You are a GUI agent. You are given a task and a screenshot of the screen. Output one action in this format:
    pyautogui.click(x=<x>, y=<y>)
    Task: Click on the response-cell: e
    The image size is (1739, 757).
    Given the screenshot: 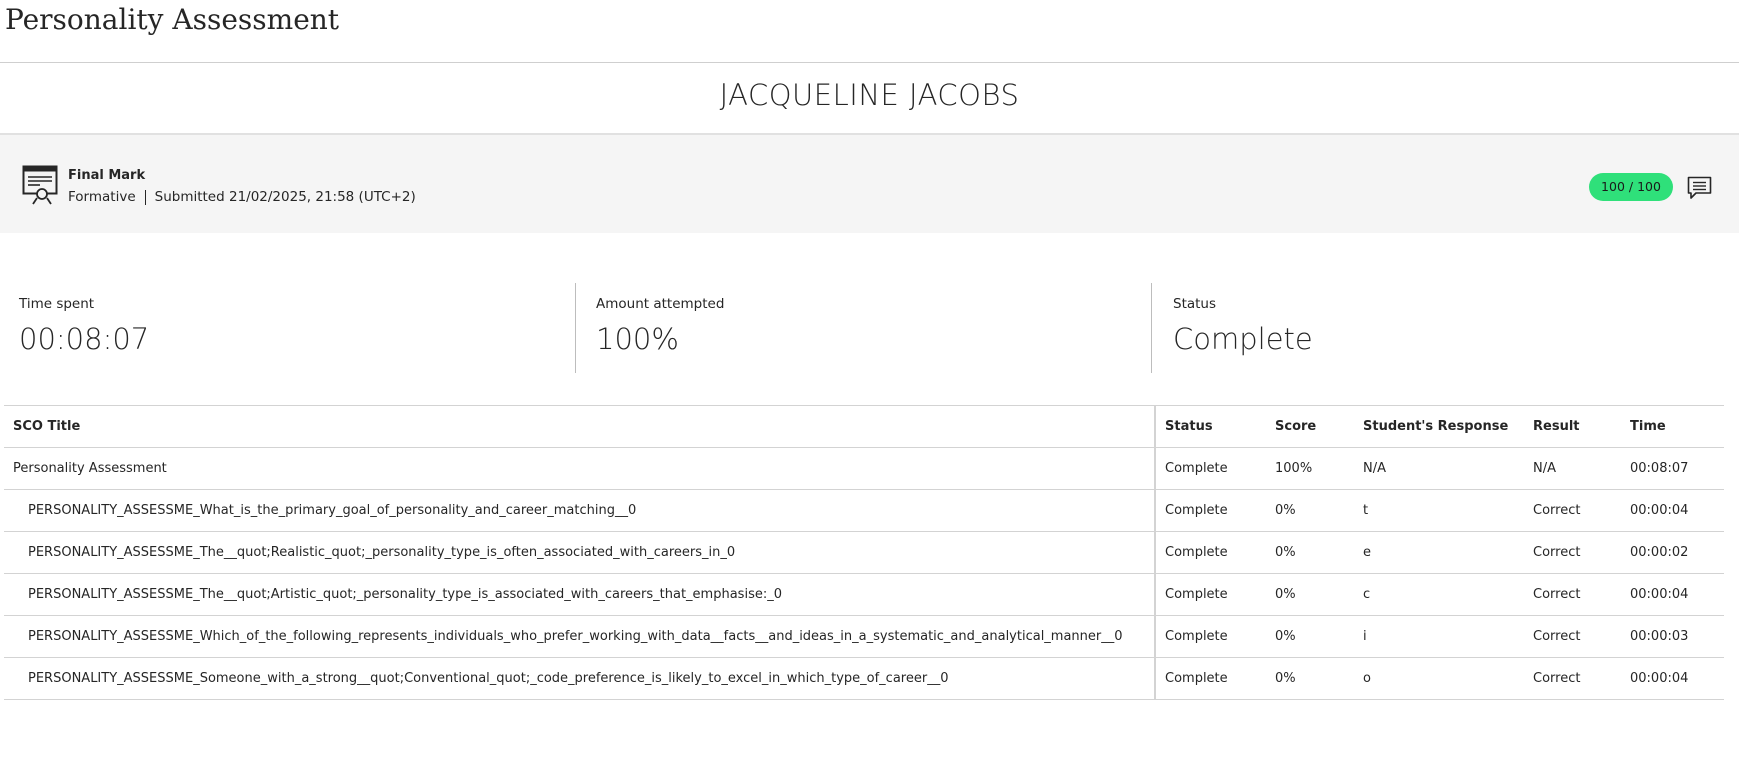 What is the action you would take?
    pyautogui.click(x=1439, y=552)
    